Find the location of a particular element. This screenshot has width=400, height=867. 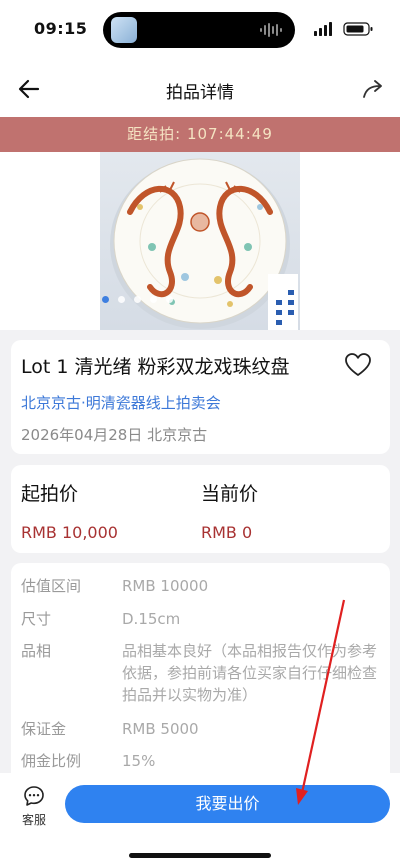

current-price-value: RMB 0 is located at coordinates (227, 532).